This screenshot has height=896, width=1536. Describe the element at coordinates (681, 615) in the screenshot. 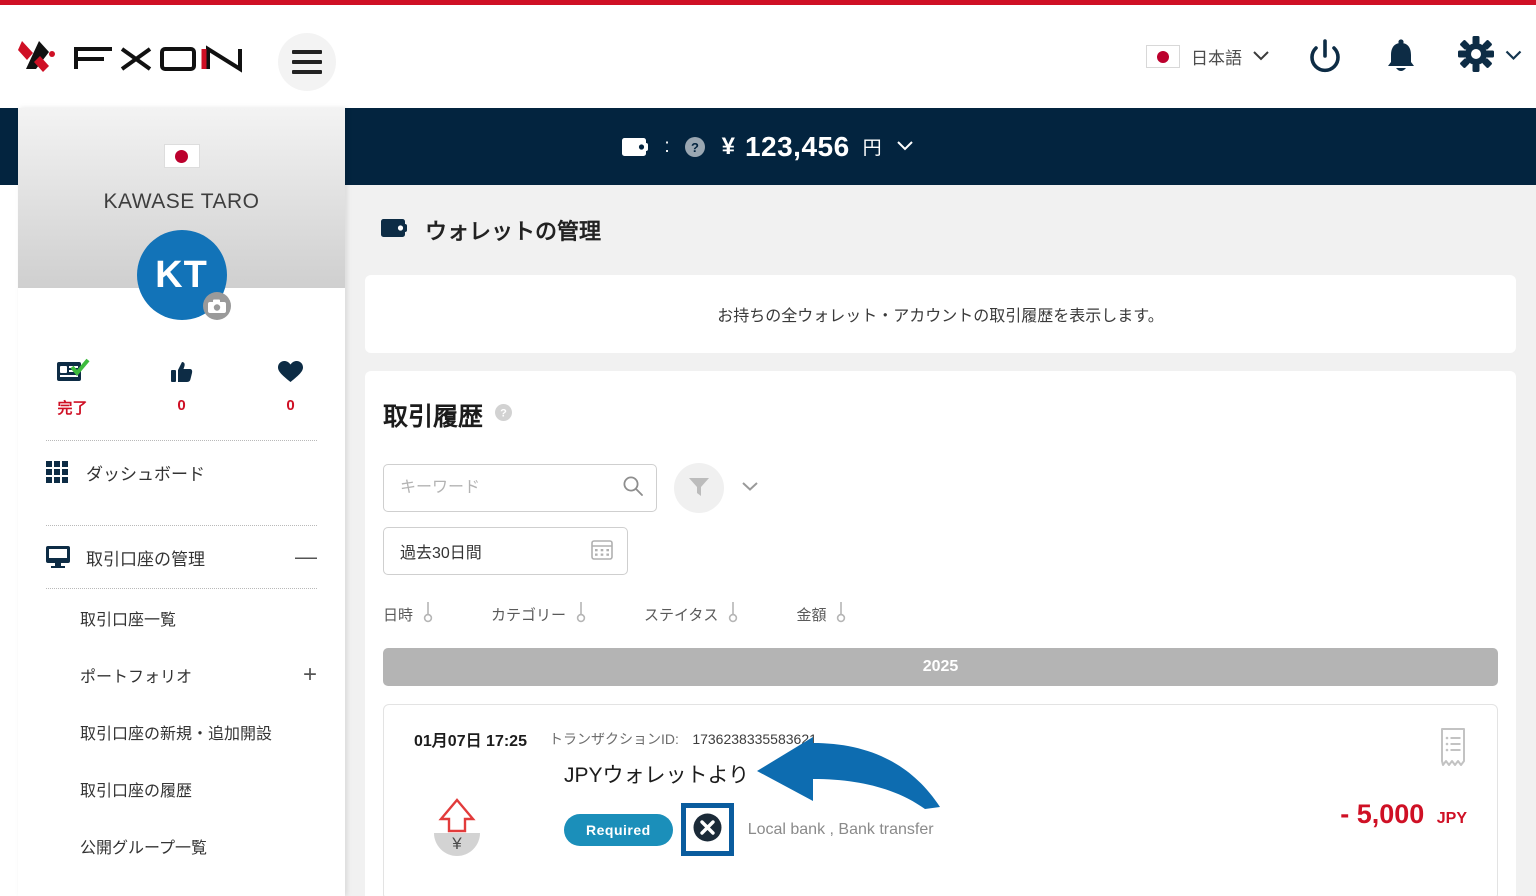

I see `sort-label: ステイタス` at that location.